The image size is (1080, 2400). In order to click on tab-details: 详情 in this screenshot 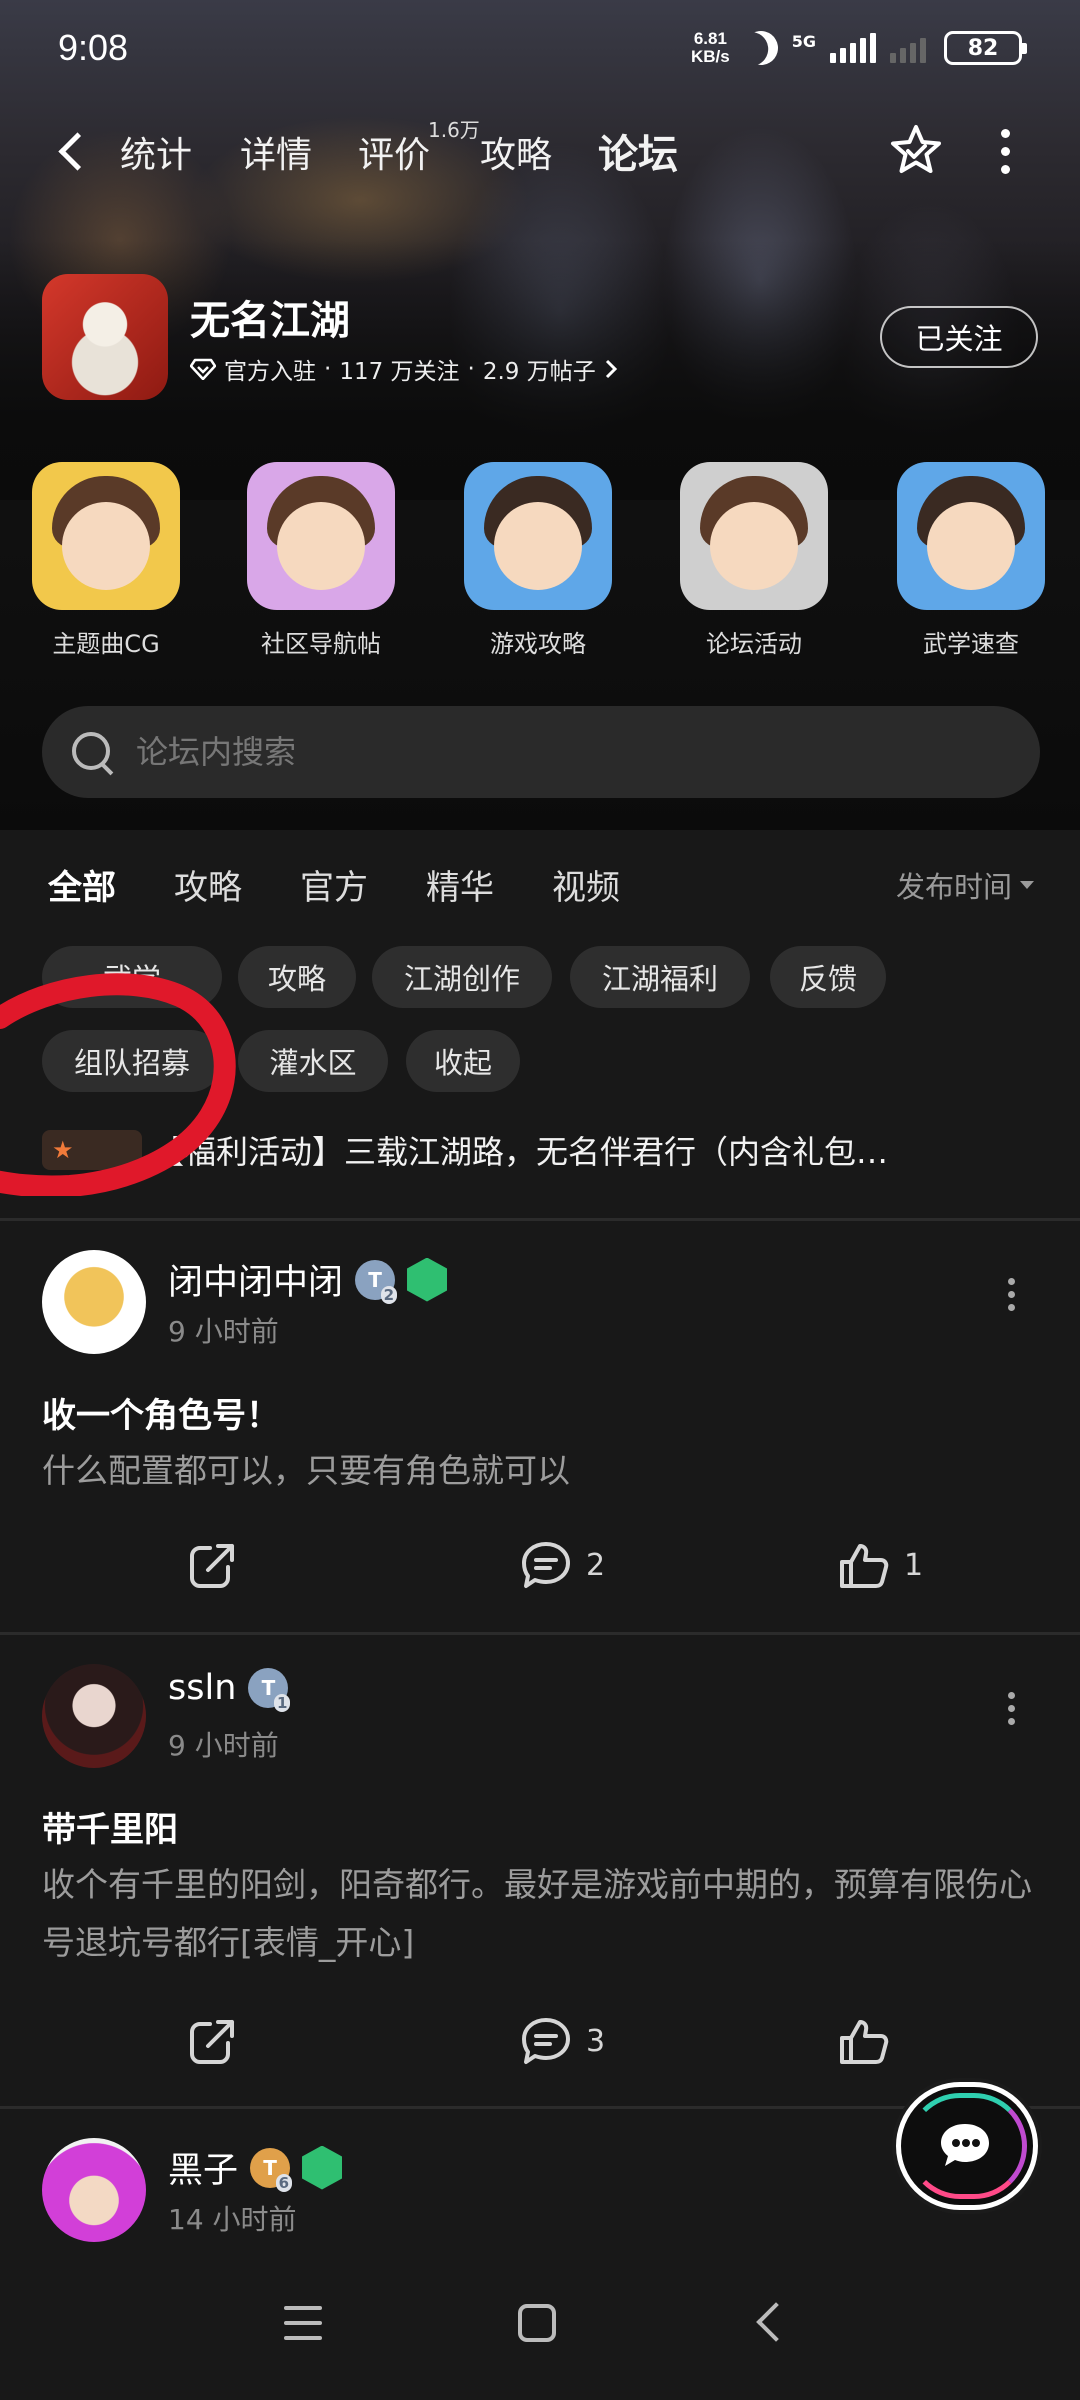, I will do `click(276, 152)`.